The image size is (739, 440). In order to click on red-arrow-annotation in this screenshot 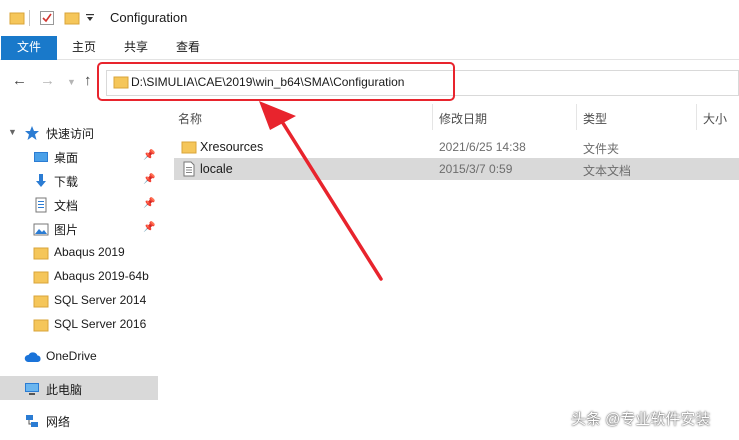, I will do `click(321, 191)`.